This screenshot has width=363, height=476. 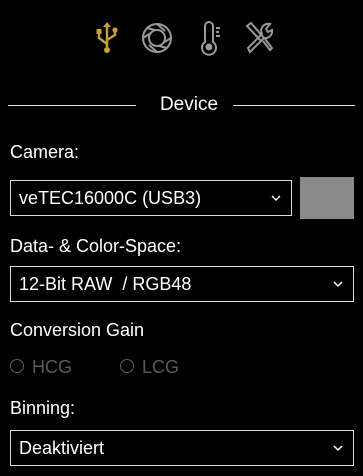 I want to click on camera-select-value: veTEC16000C (USB3), so click(x=110, y=198).